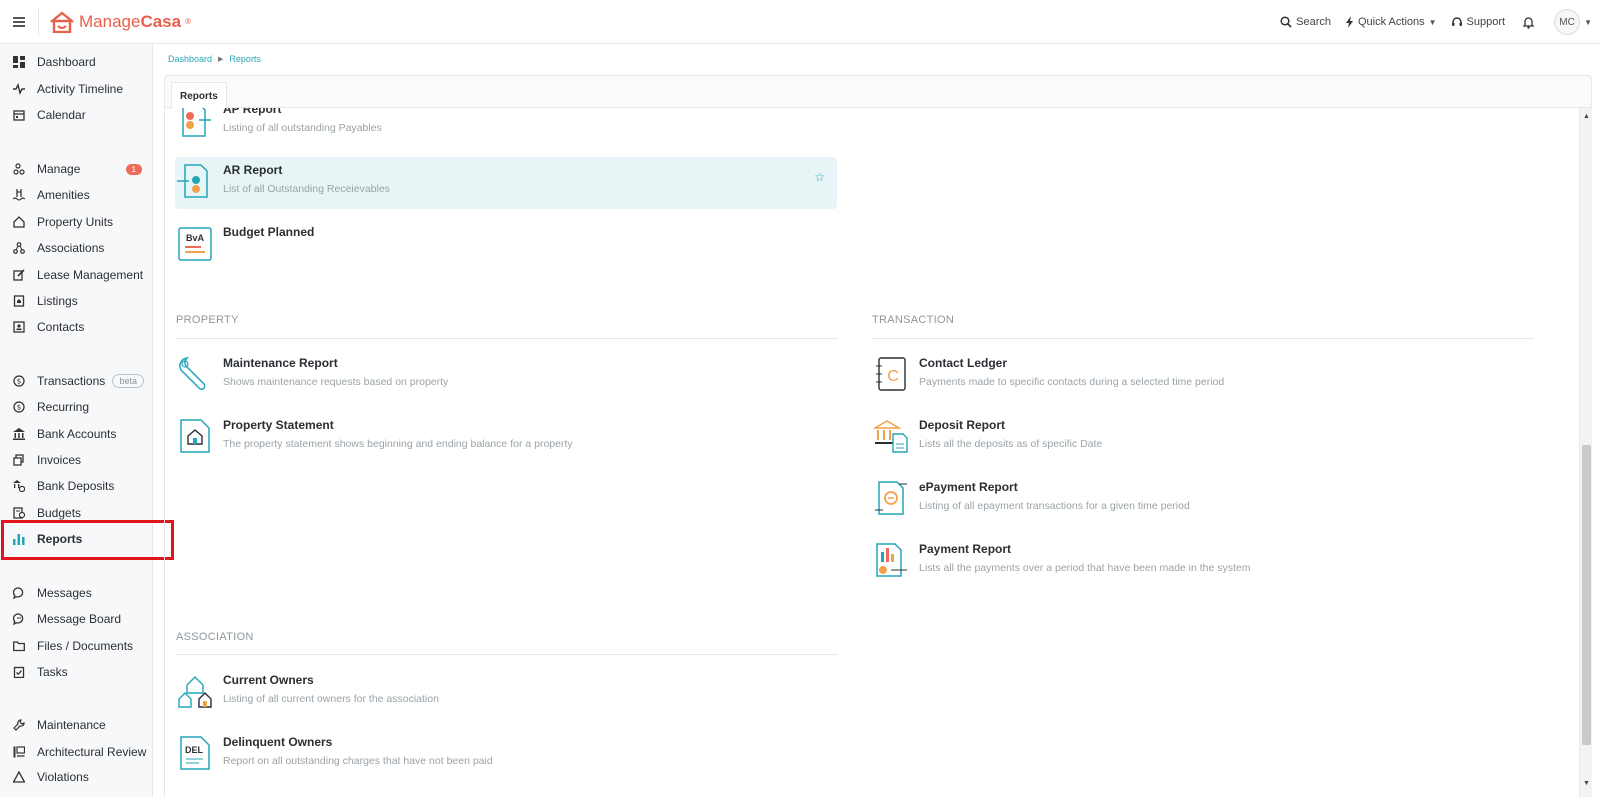 The width and height of the screenshot is (1600, 797). I want to click on brand-suffix: Casa, so click(161, 21).